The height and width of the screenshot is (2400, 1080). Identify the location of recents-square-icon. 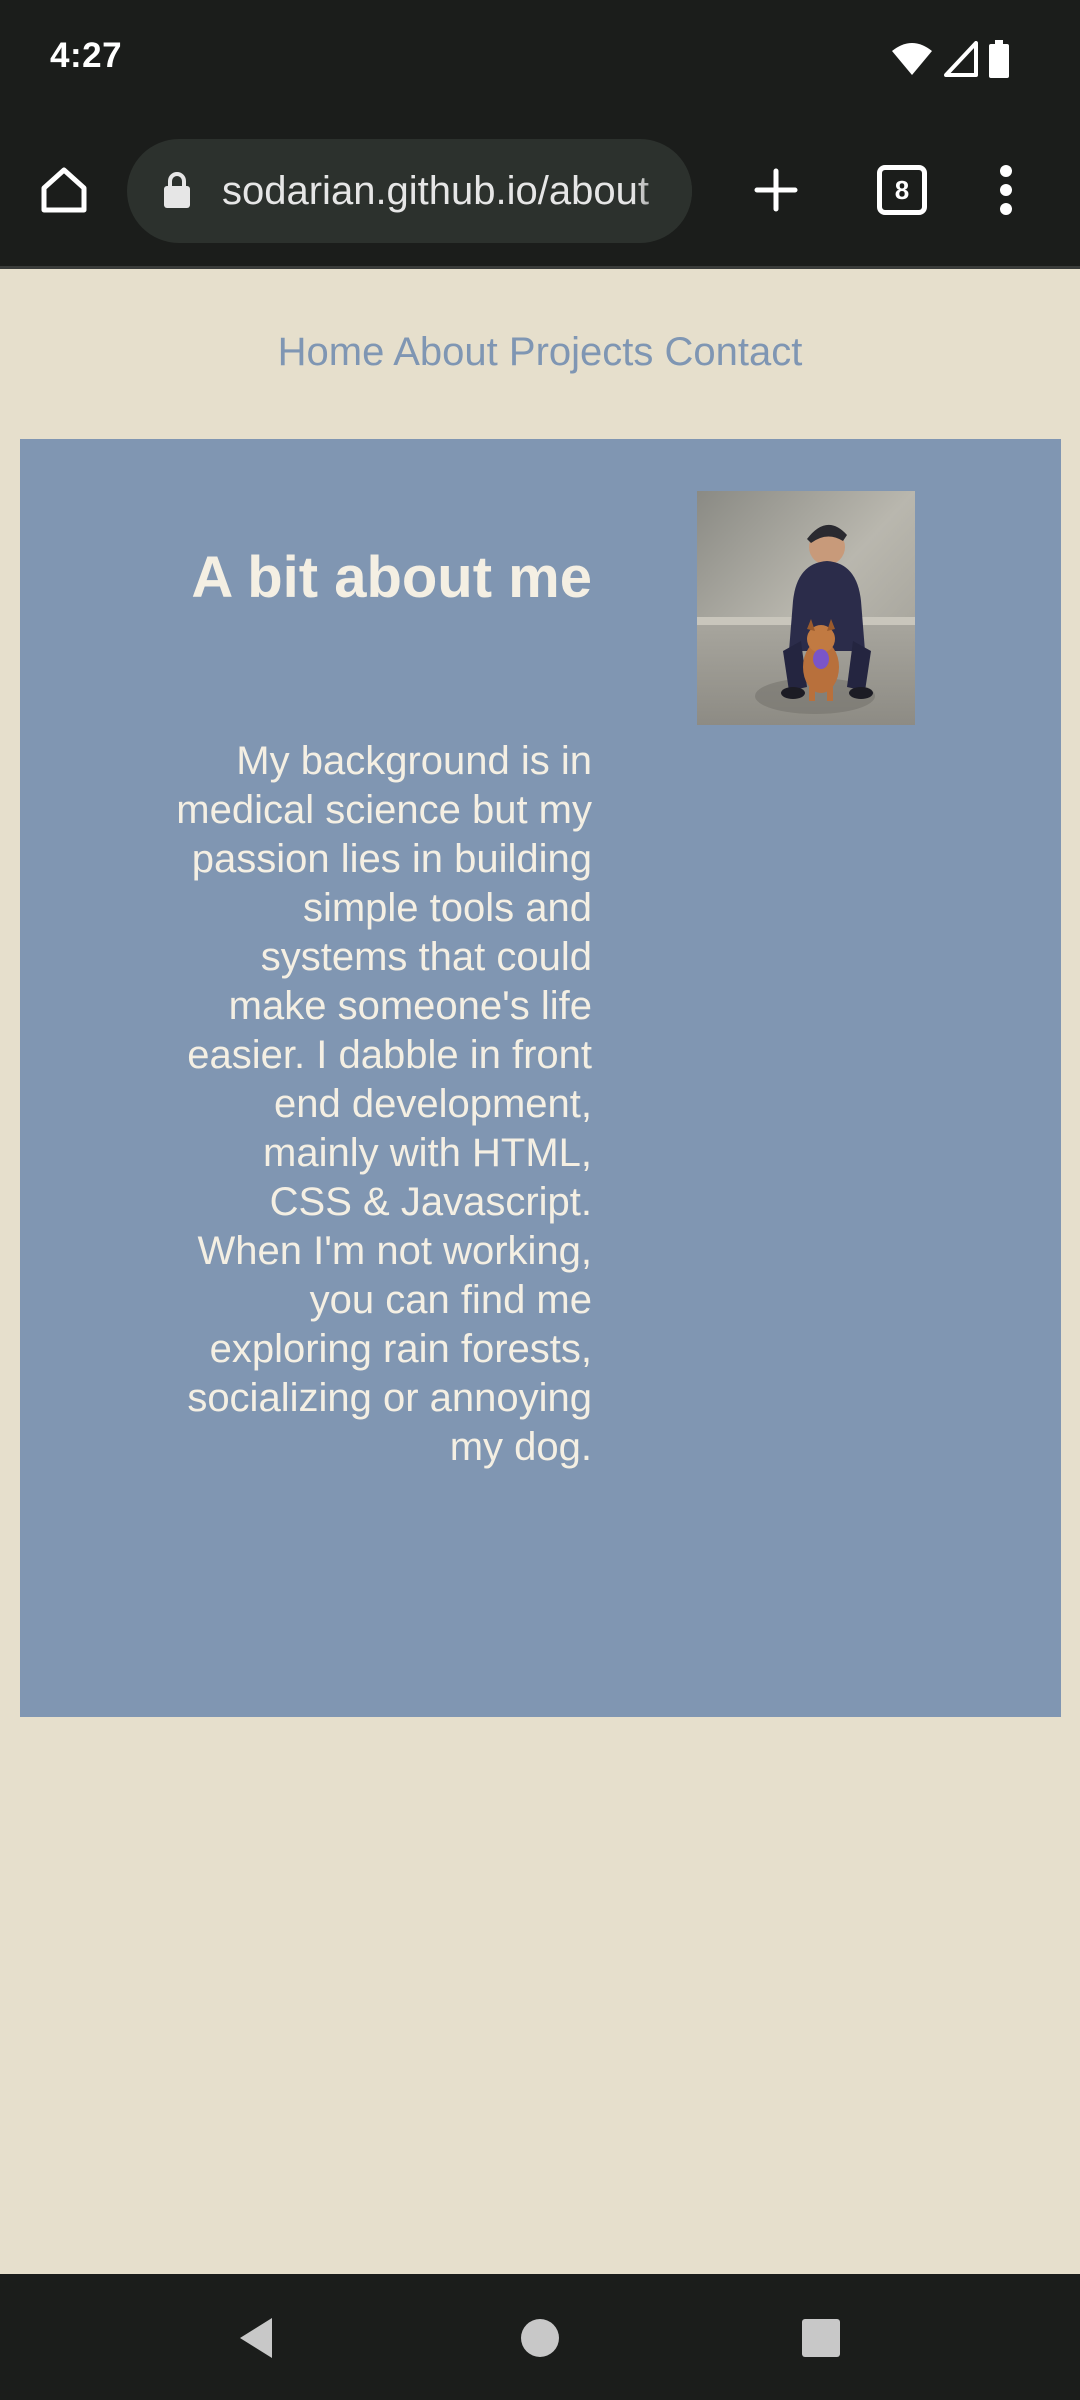
(821, 2338).